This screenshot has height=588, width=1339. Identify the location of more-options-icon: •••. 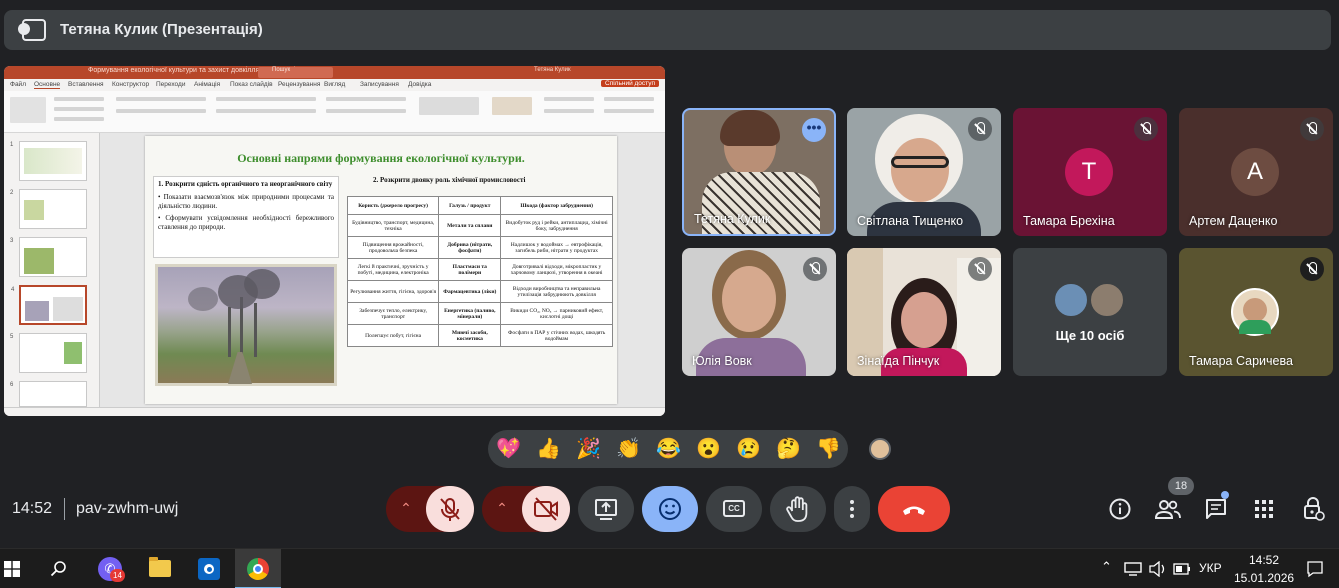
(814, 130).